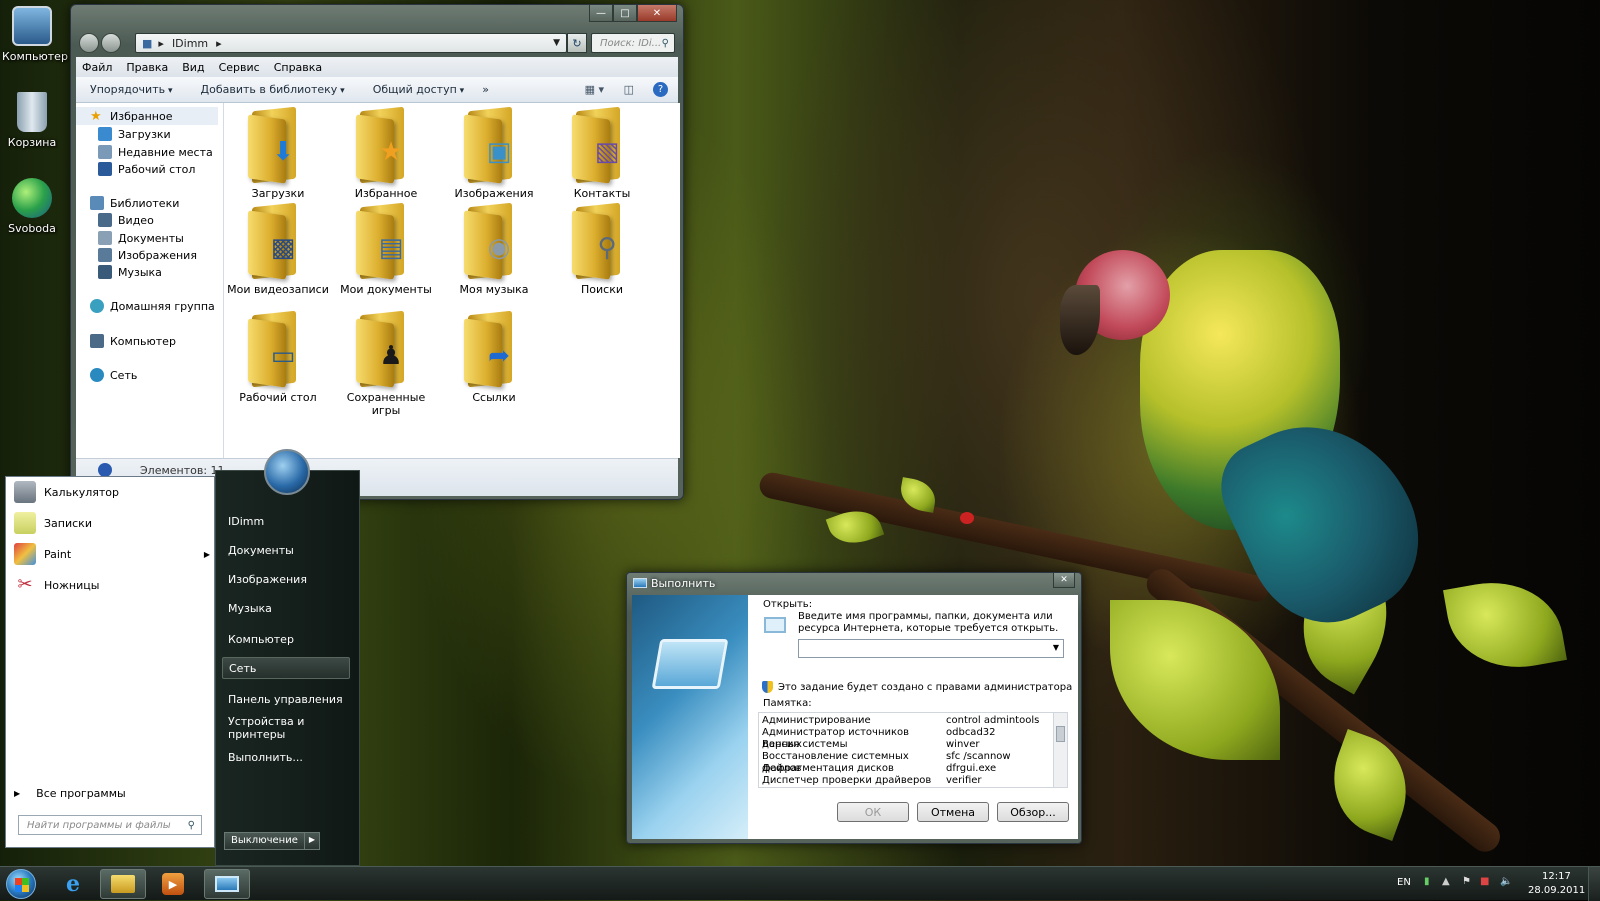  What do you see at coordinates (66, 492) in the screenshot?
I see `program-calculator: Калькулятор` at bounding box center [66, 492].